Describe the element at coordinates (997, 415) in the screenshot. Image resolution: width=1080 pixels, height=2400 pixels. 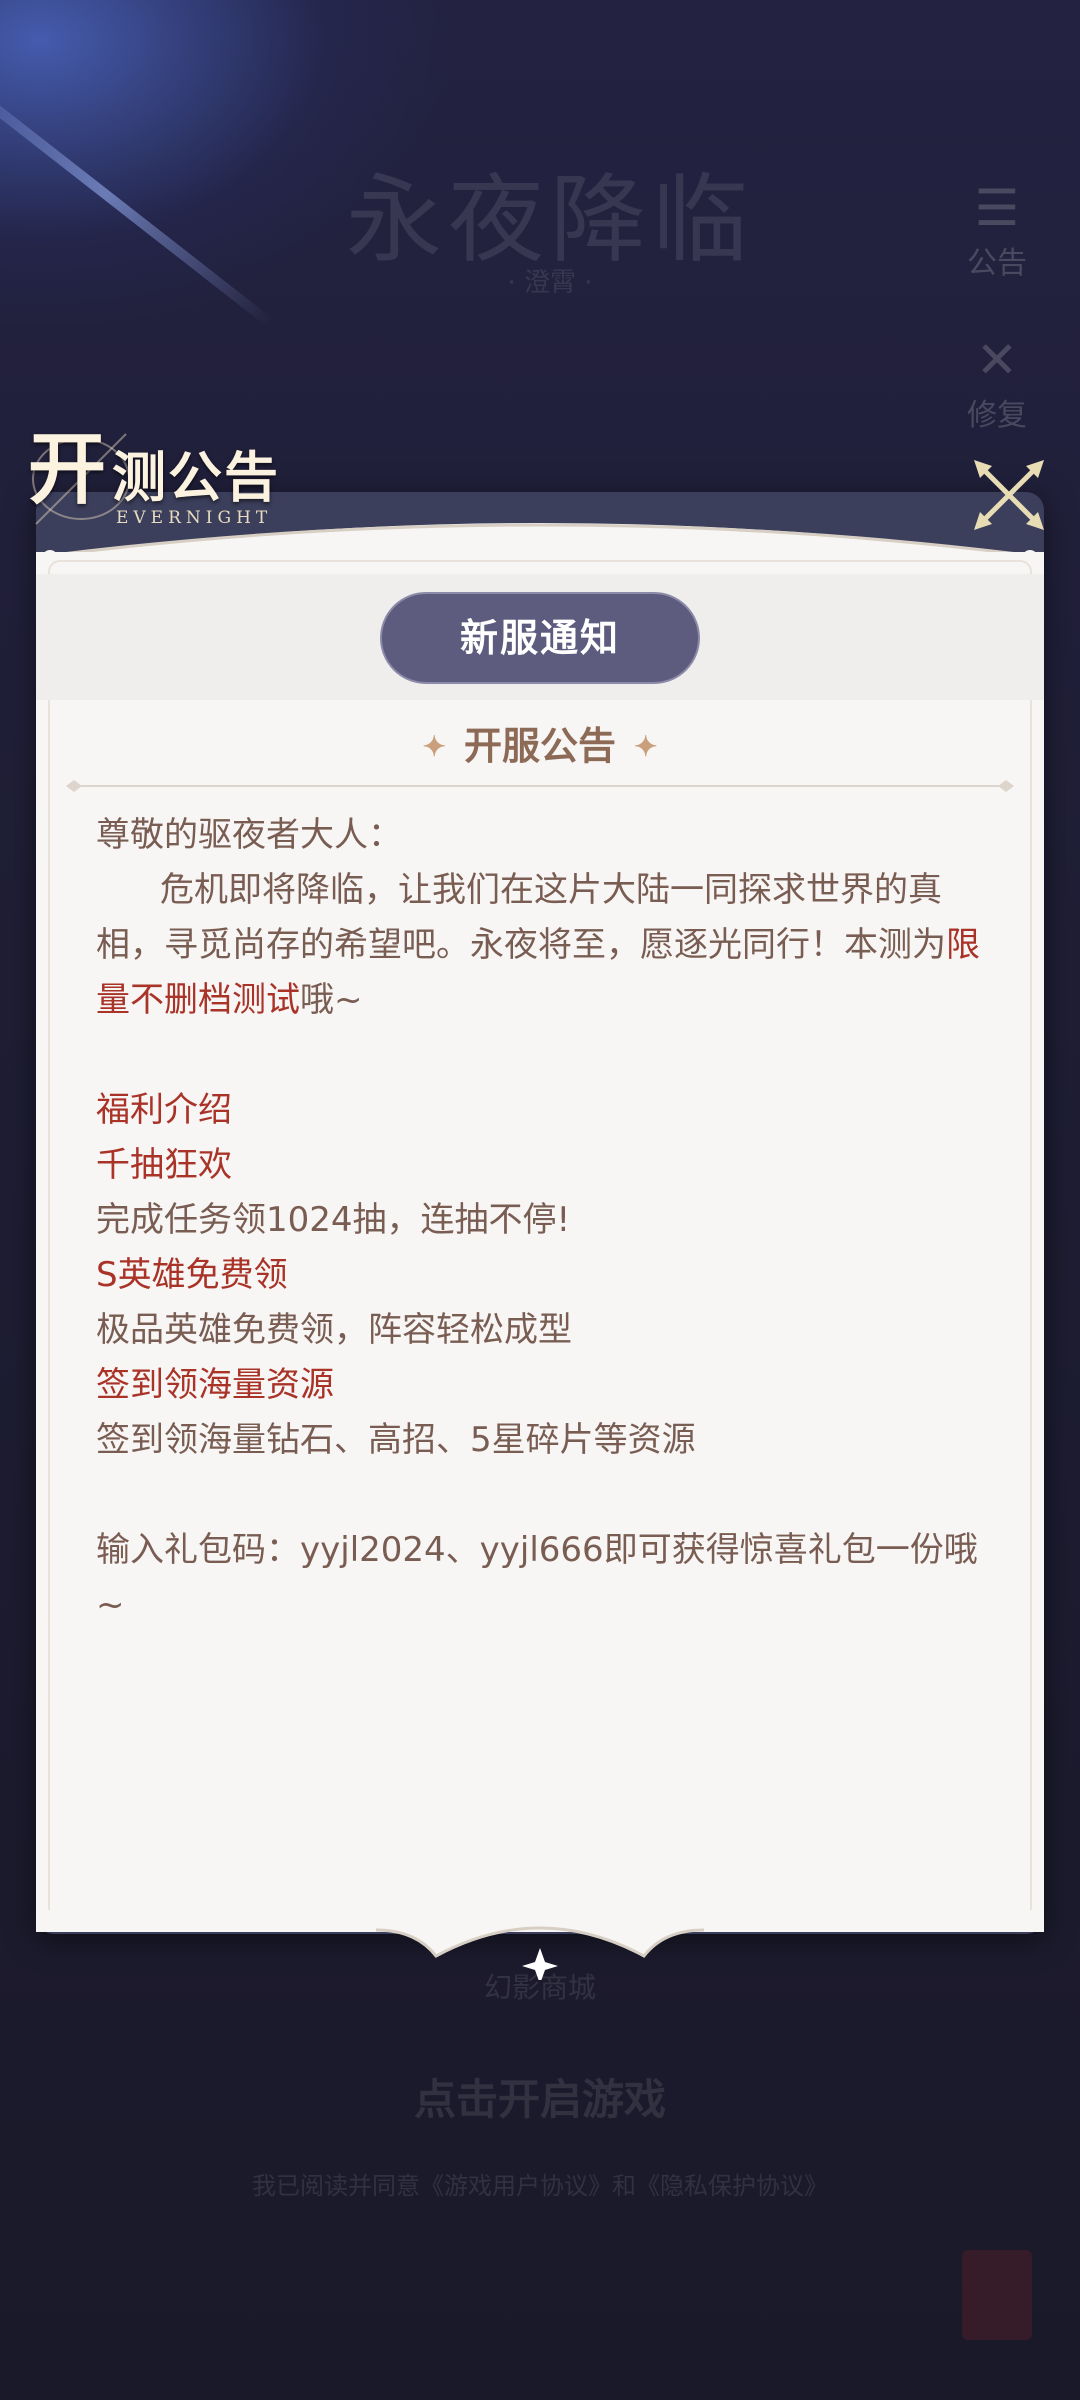
I see `side-button-repair-label: 修复` at that location.